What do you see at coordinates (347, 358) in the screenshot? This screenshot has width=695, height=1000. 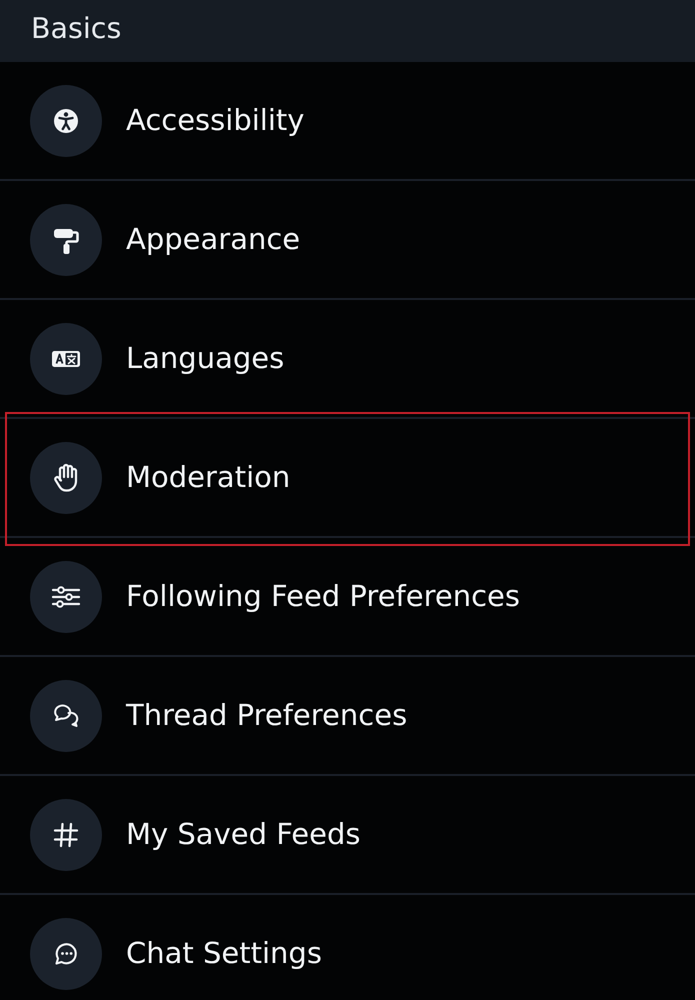 I see `settings-item: Languages` at bounding box center [347, 358].